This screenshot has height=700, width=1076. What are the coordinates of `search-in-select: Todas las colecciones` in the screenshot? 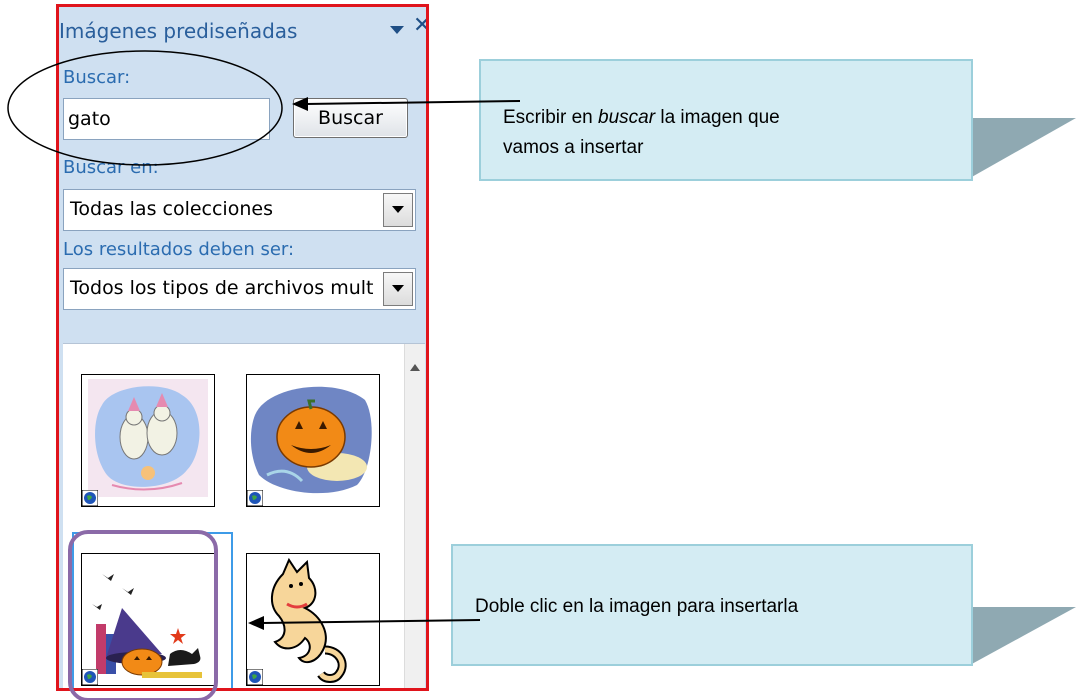 It's located at (239, 210).